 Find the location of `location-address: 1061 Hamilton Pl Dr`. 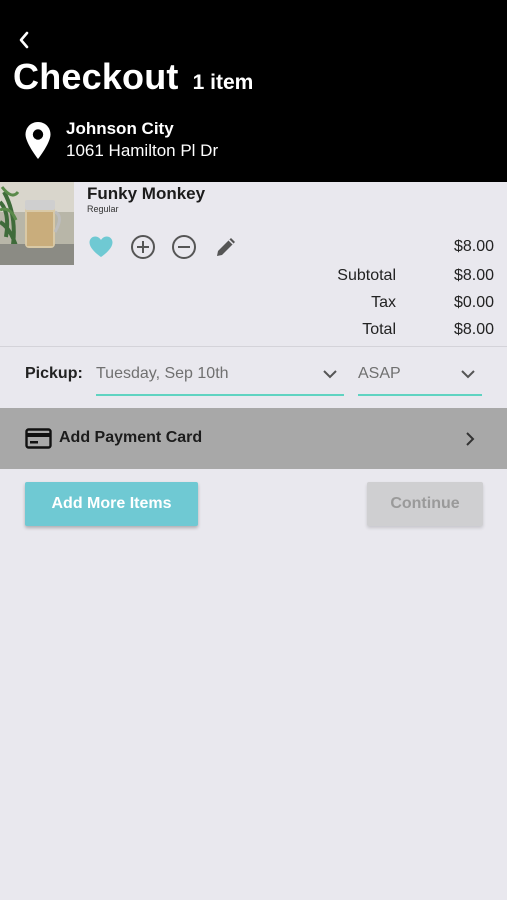

location-address: 1061 Hamilton Pl Dr is located at coordinates (142, 150).